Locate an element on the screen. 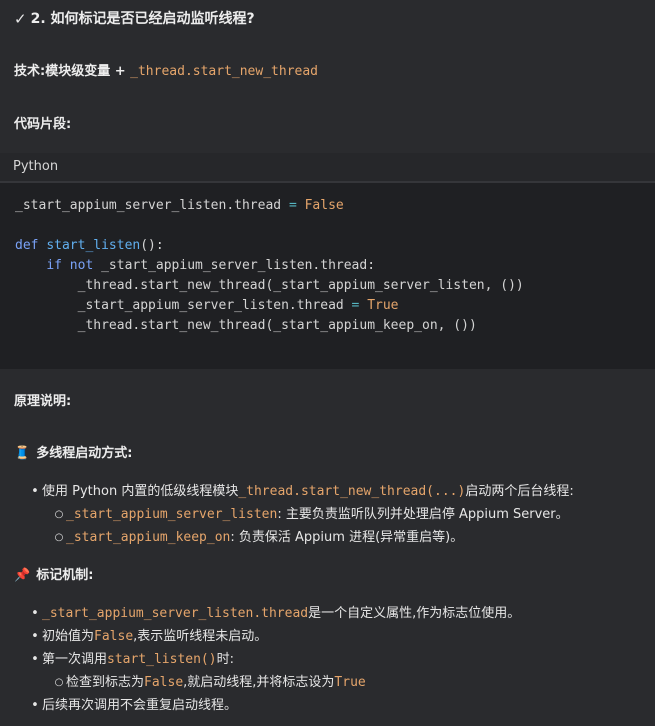 The image size is (655, 726). list-item: • 第一次调用 start_listen() 时: is located at coordinates (131, 660).